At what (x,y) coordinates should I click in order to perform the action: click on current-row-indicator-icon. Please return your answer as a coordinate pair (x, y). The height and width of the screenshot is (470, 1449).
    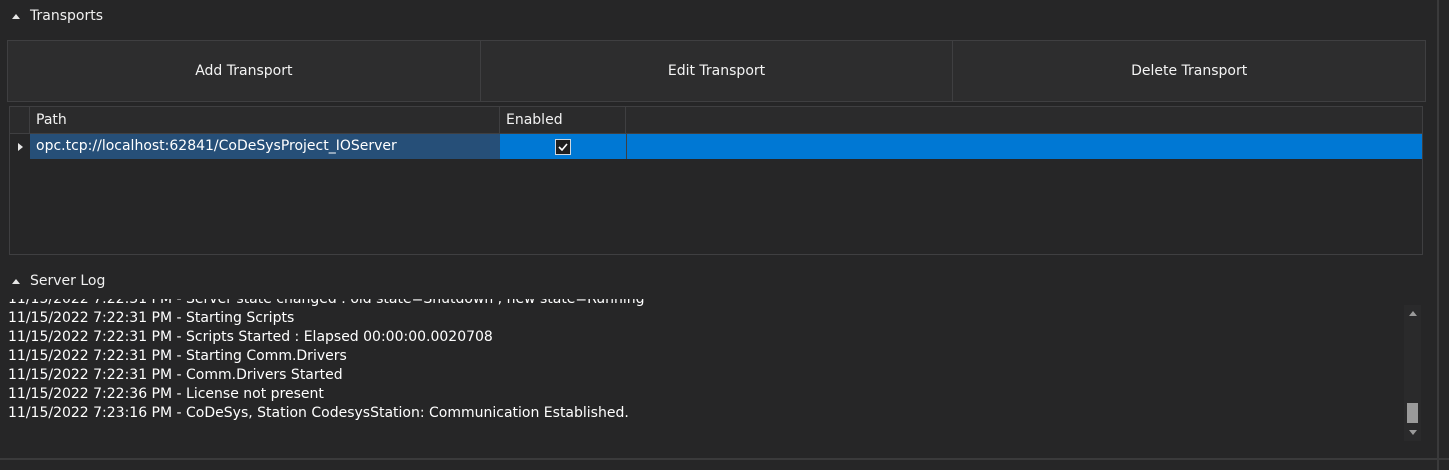
    Looking at the image, I should click on (20, 146).